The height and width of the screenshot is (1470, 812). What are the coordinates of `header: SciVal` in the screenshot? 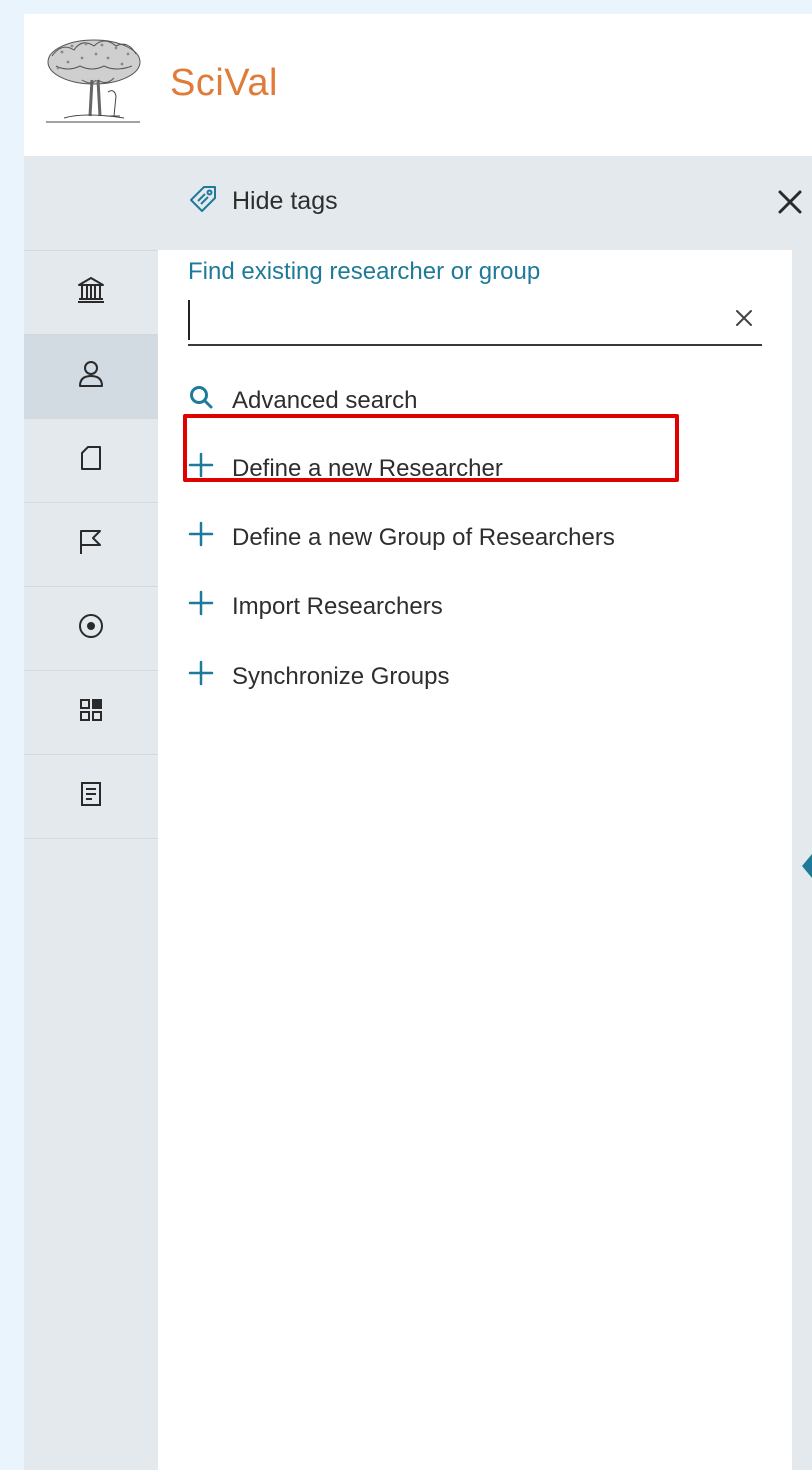 It's located at (418, 85).